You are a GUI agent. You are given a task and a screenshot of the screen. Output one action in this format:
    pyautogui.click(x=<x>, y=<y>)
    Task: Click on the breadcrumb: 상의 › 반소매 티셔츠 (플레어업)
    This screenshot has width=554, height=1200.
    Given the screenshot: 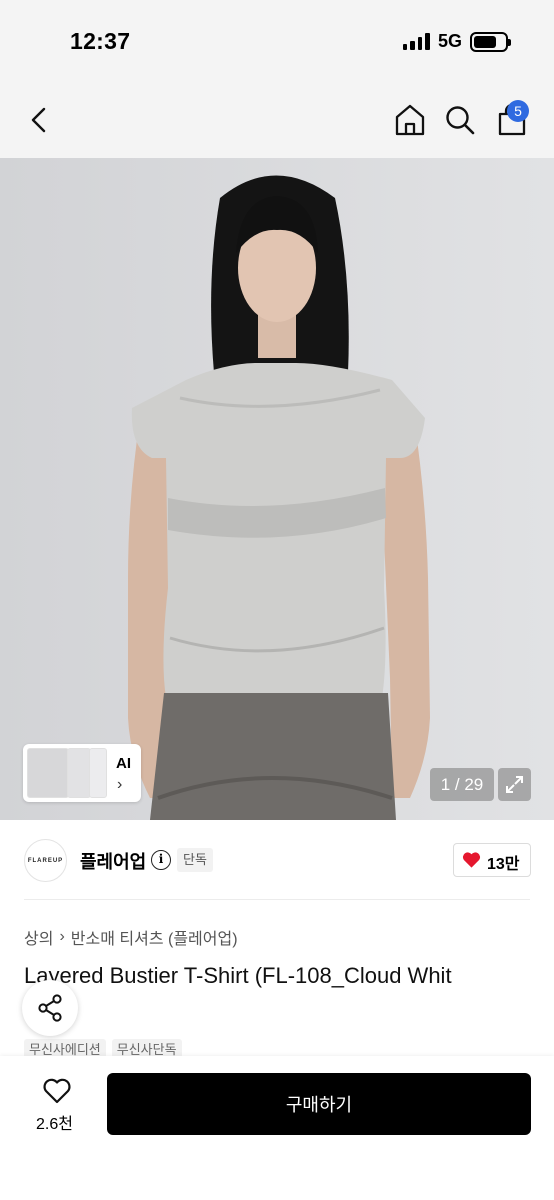 What is the action you would take?
    pyautogui.click(x=131, y=937)
    